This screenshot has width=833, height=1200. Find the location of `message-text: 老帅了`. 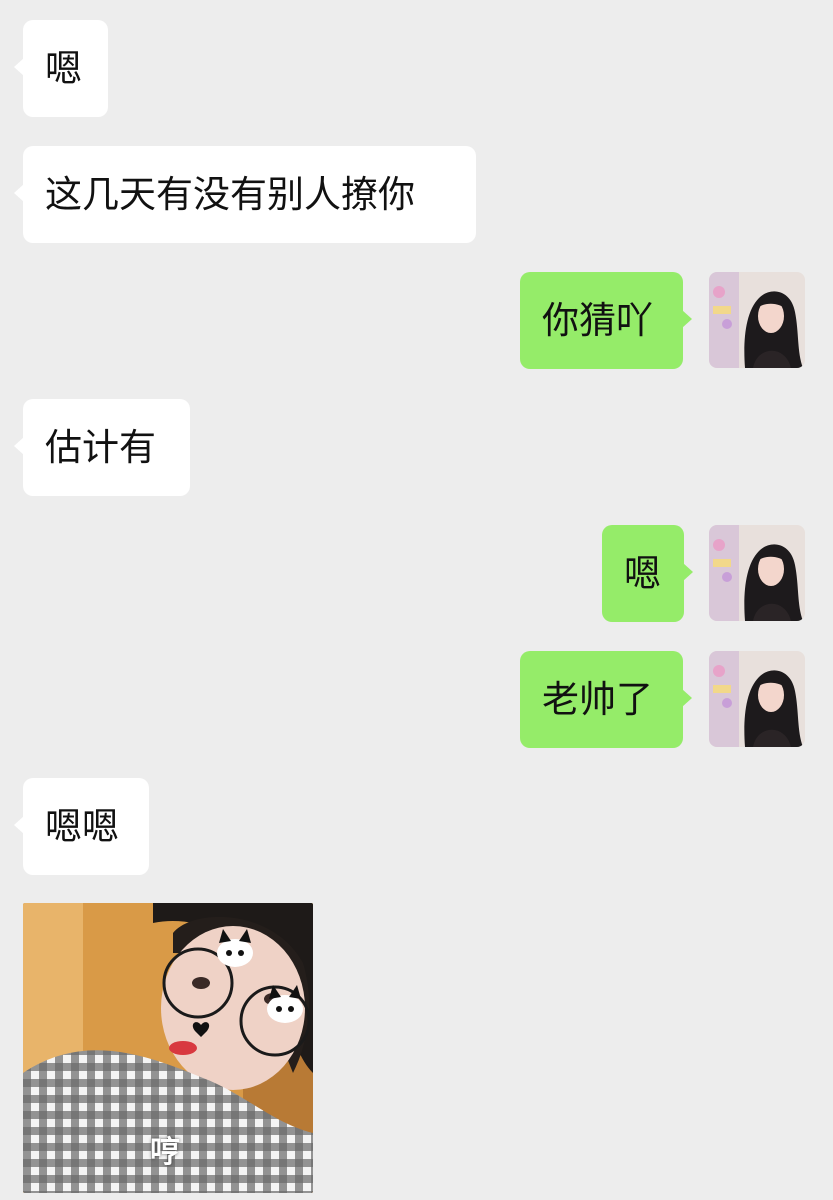

message-text: 老帅了 is located at coordinates (597, 699).